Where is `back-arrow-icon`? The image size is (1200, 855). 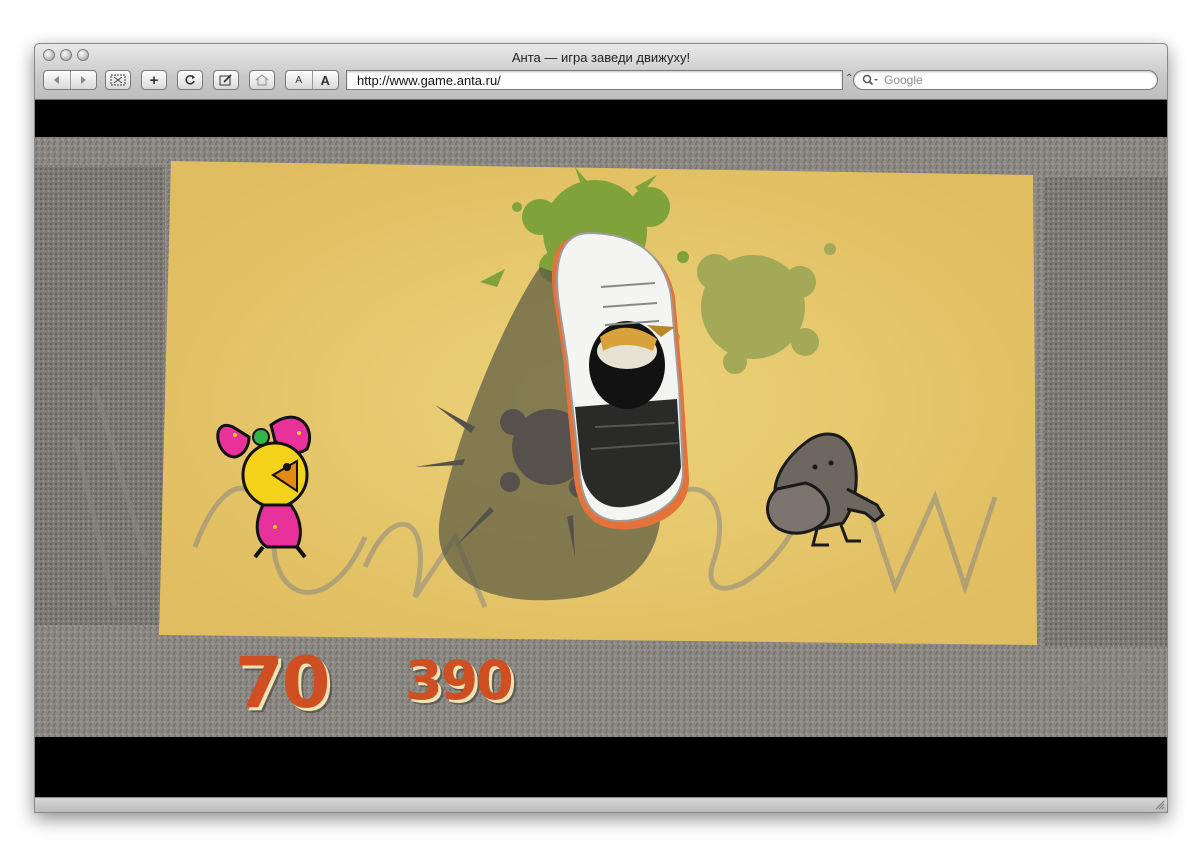
back-arrow-icon is located at coordinates (56, 80).